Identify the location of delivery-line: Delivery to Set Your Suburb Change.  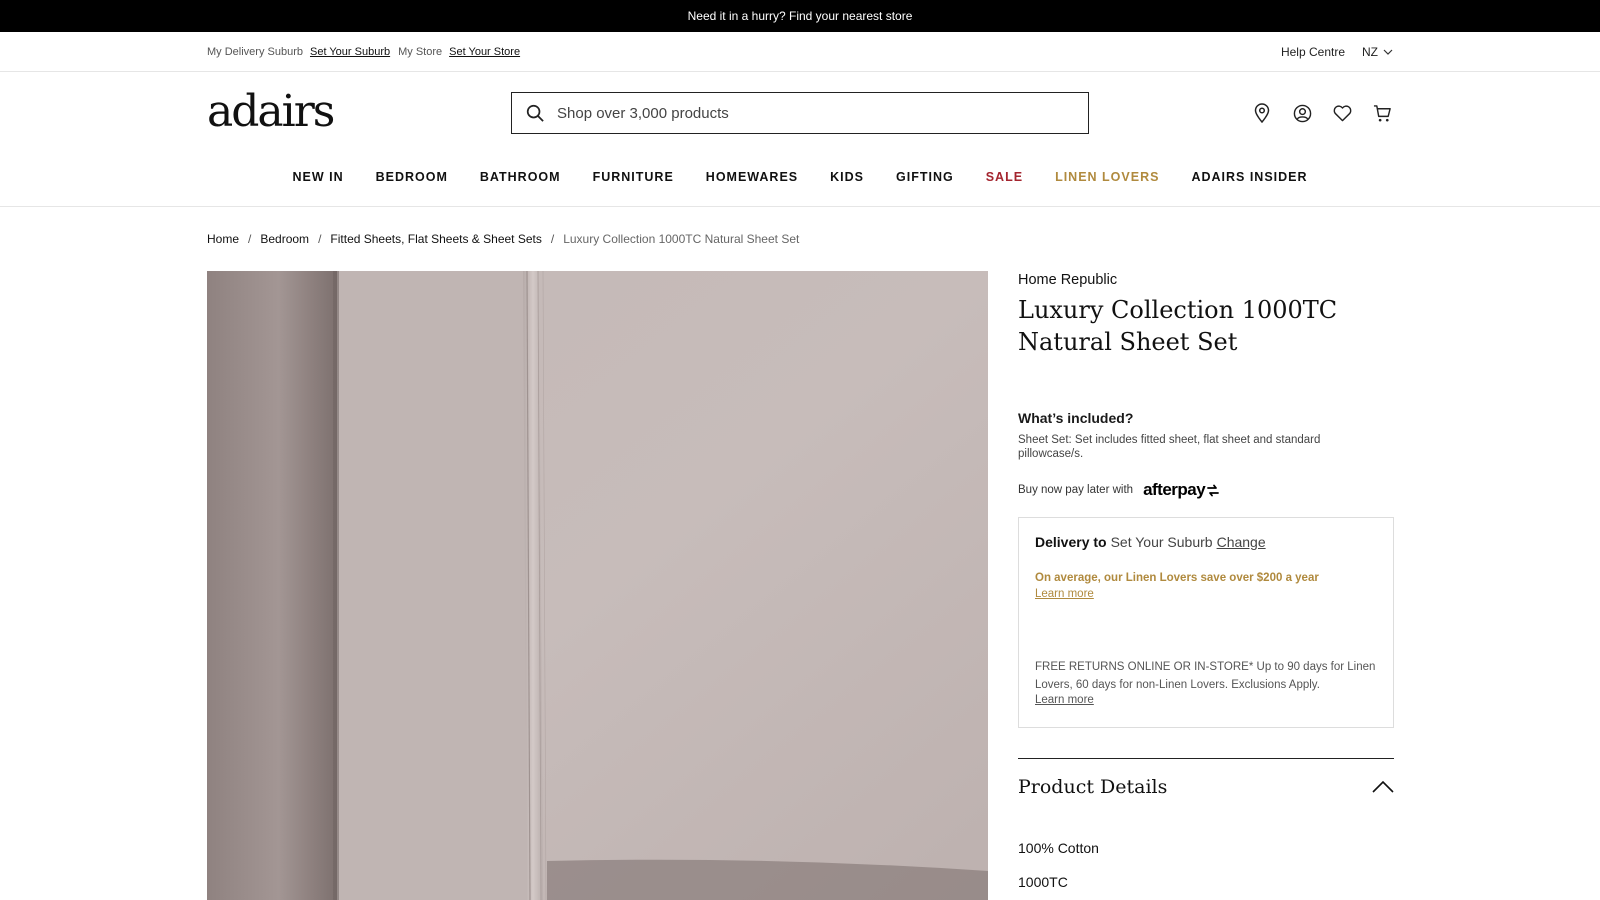
(1206, 542).